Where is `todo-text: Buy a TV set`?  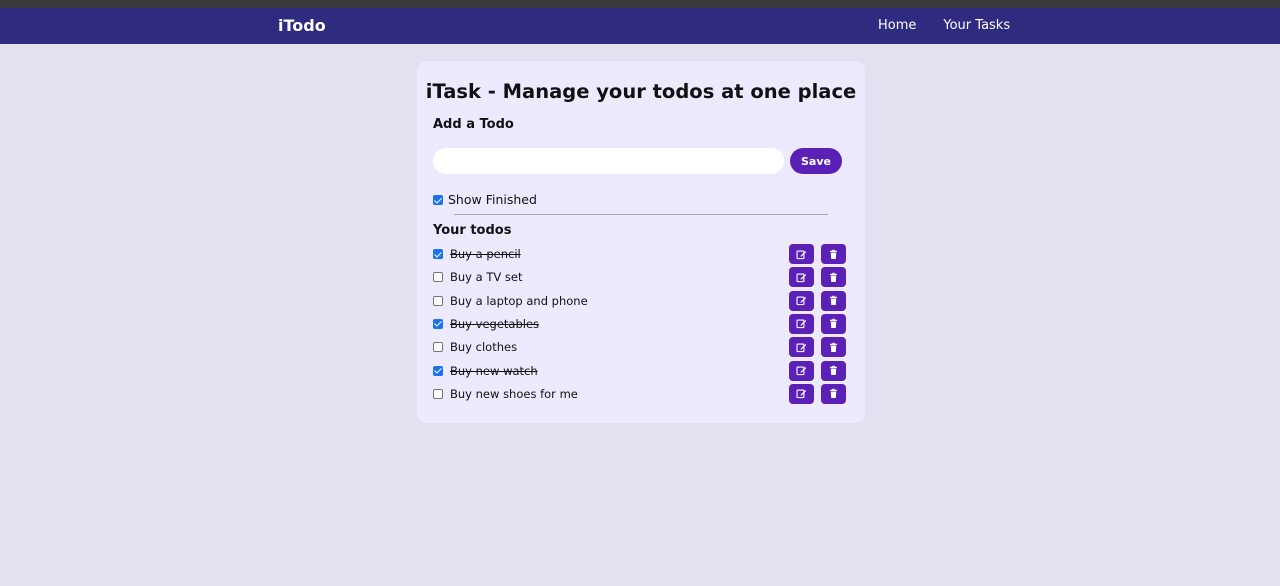 todo-text: Buy a TV set is located at coordinates (486, 277).